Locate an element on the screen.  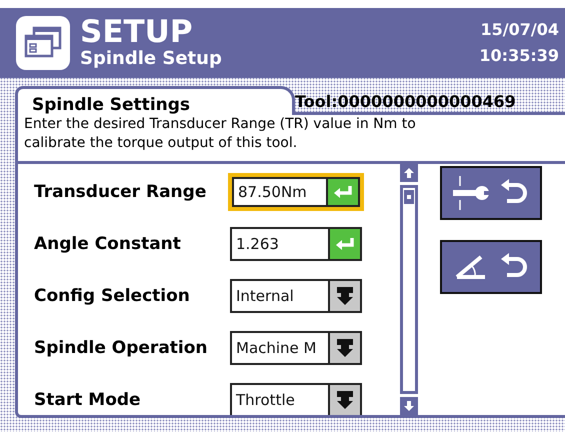
scrollbar-thumb is located at coordinates (409, 197).